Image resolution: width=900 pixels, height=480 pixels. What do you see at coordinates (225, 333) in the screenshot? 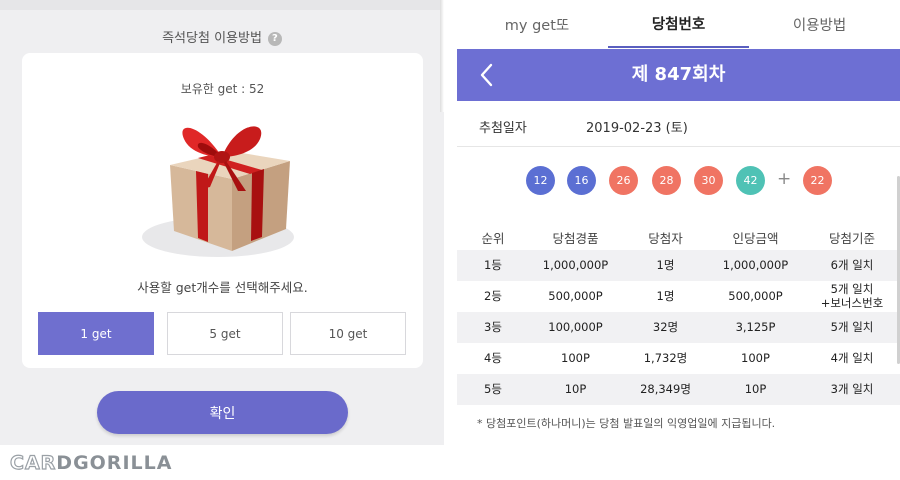
I see `option-5-get-button: 5 get` at bounding box center [225, 333].